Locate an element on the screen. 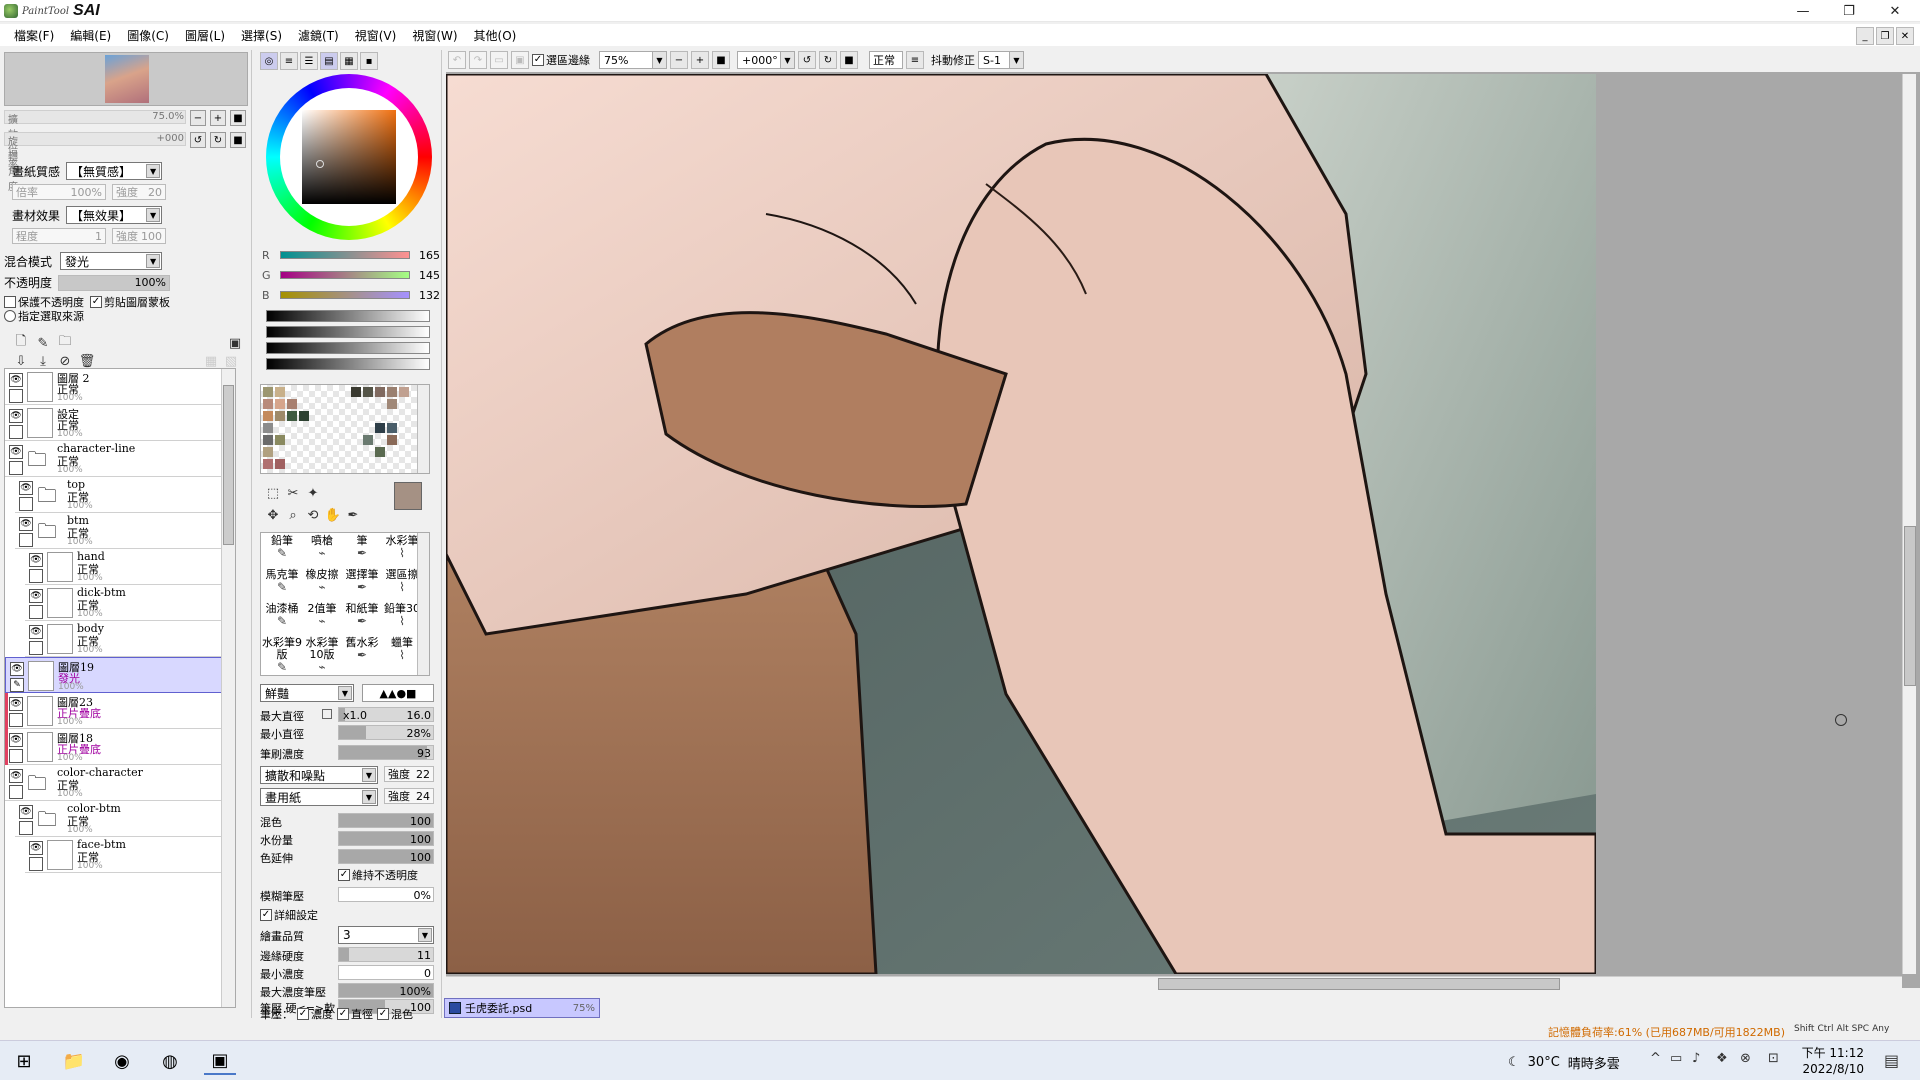 Image resolution: width=1920 pixels, height=1080 pixels. flip-view-button: ≡ is located at coordinates (915, 60).